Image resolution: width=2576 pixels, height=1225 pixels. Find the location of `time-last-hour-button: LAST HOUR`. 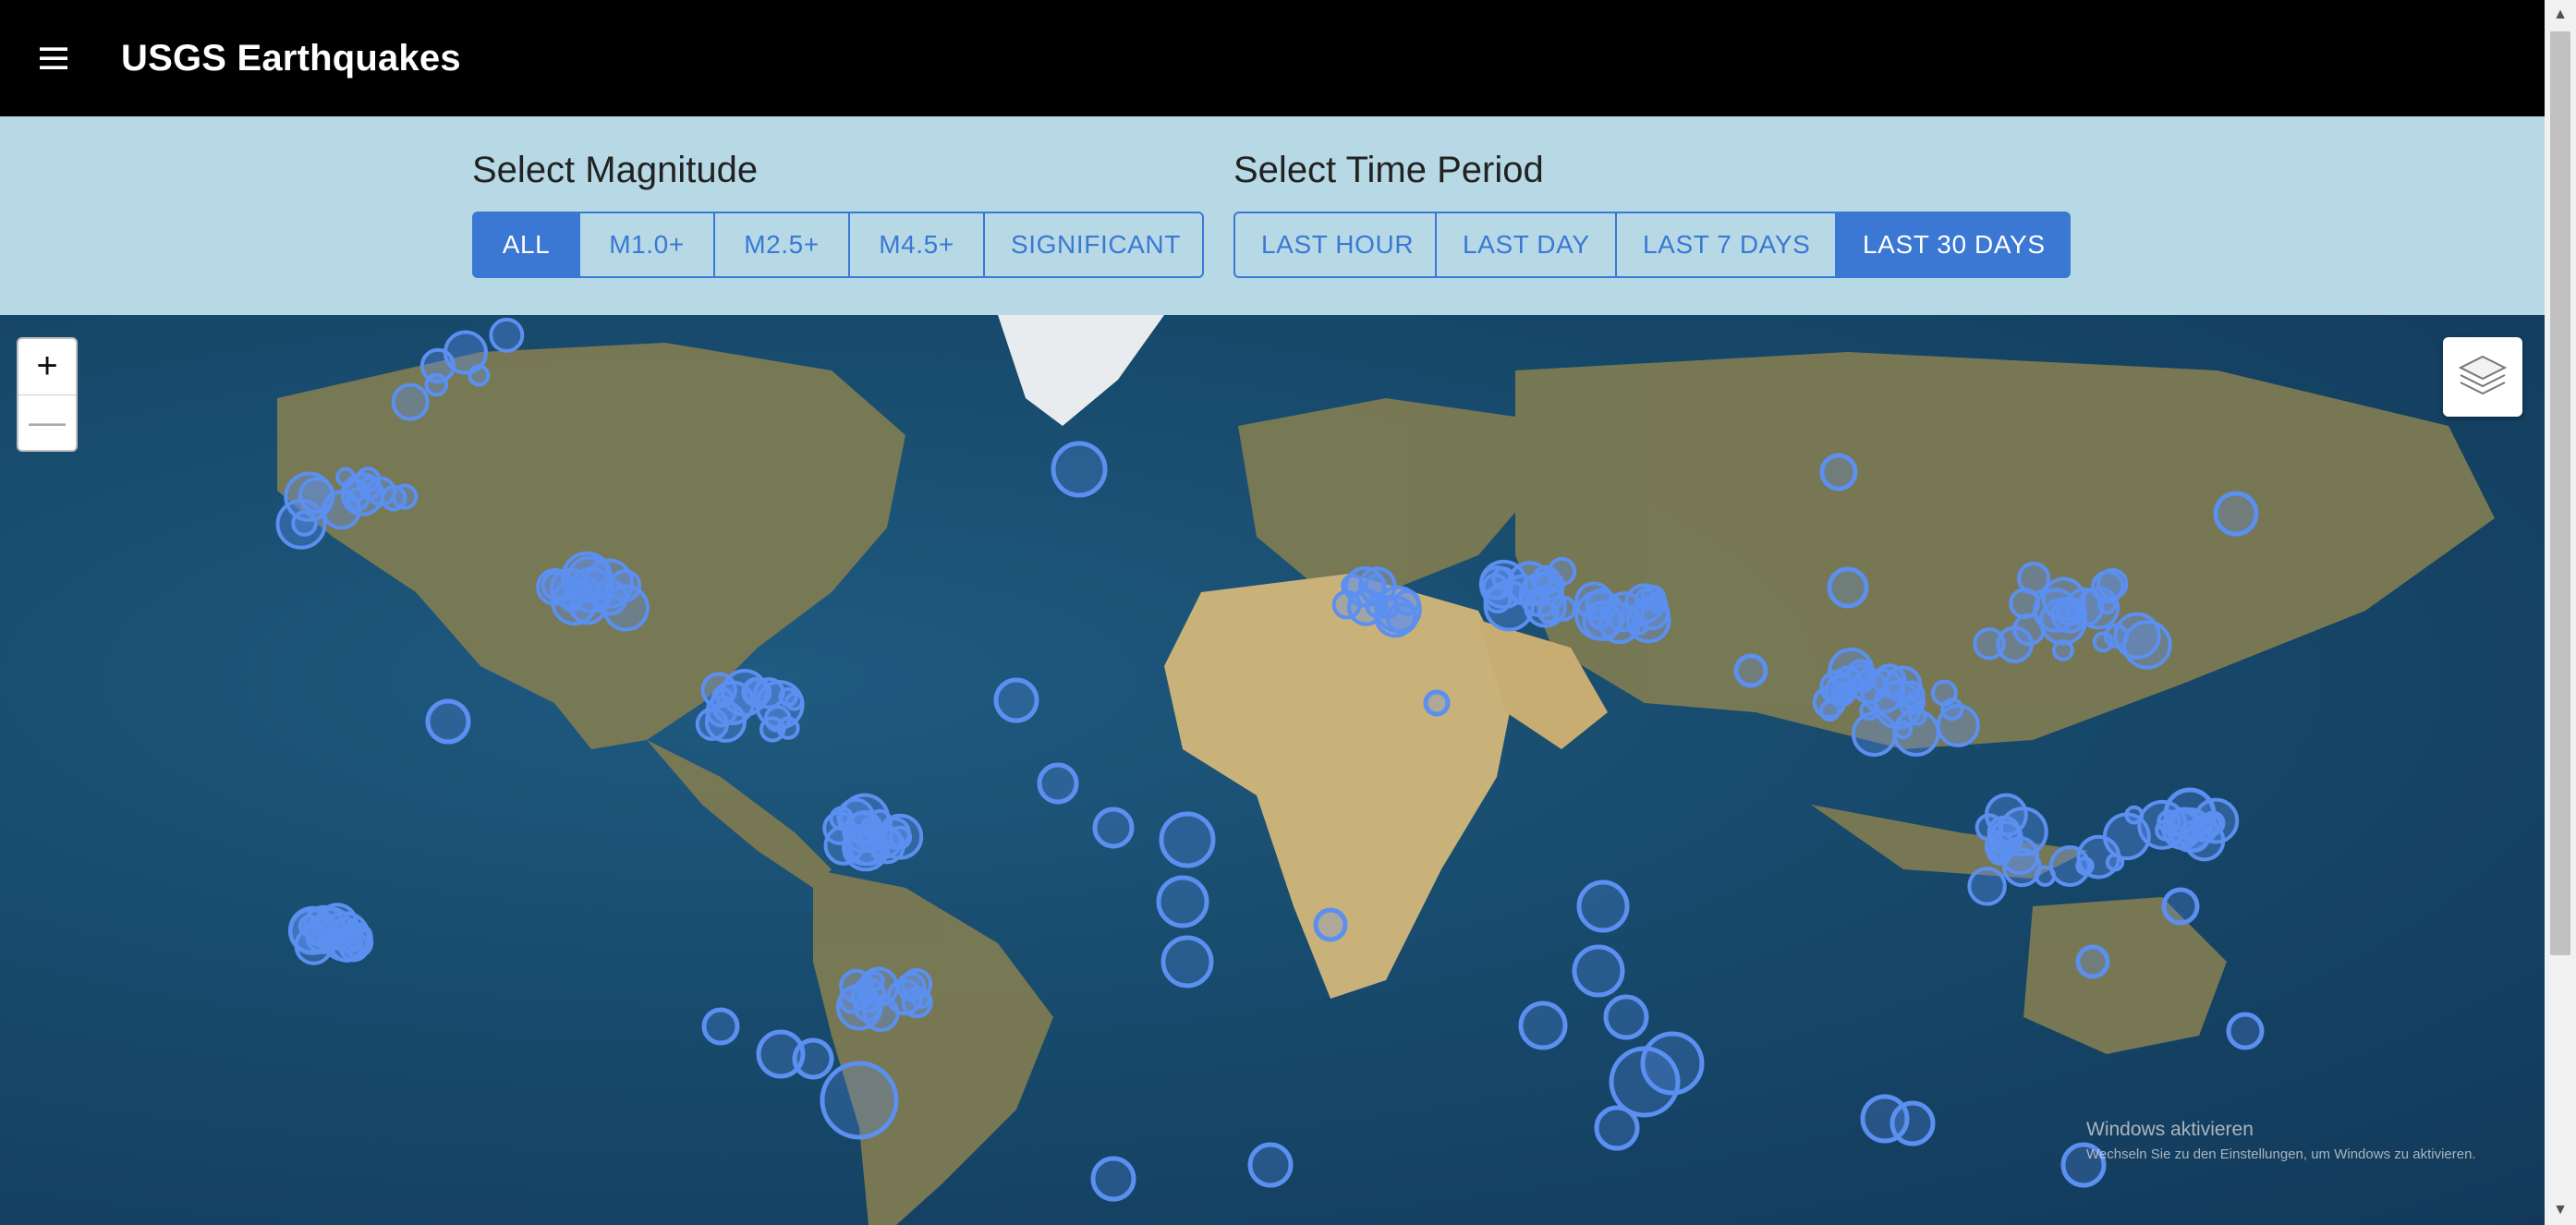

time-last-hour-button: LAST HOUR is located at coordinates (1334, 245).